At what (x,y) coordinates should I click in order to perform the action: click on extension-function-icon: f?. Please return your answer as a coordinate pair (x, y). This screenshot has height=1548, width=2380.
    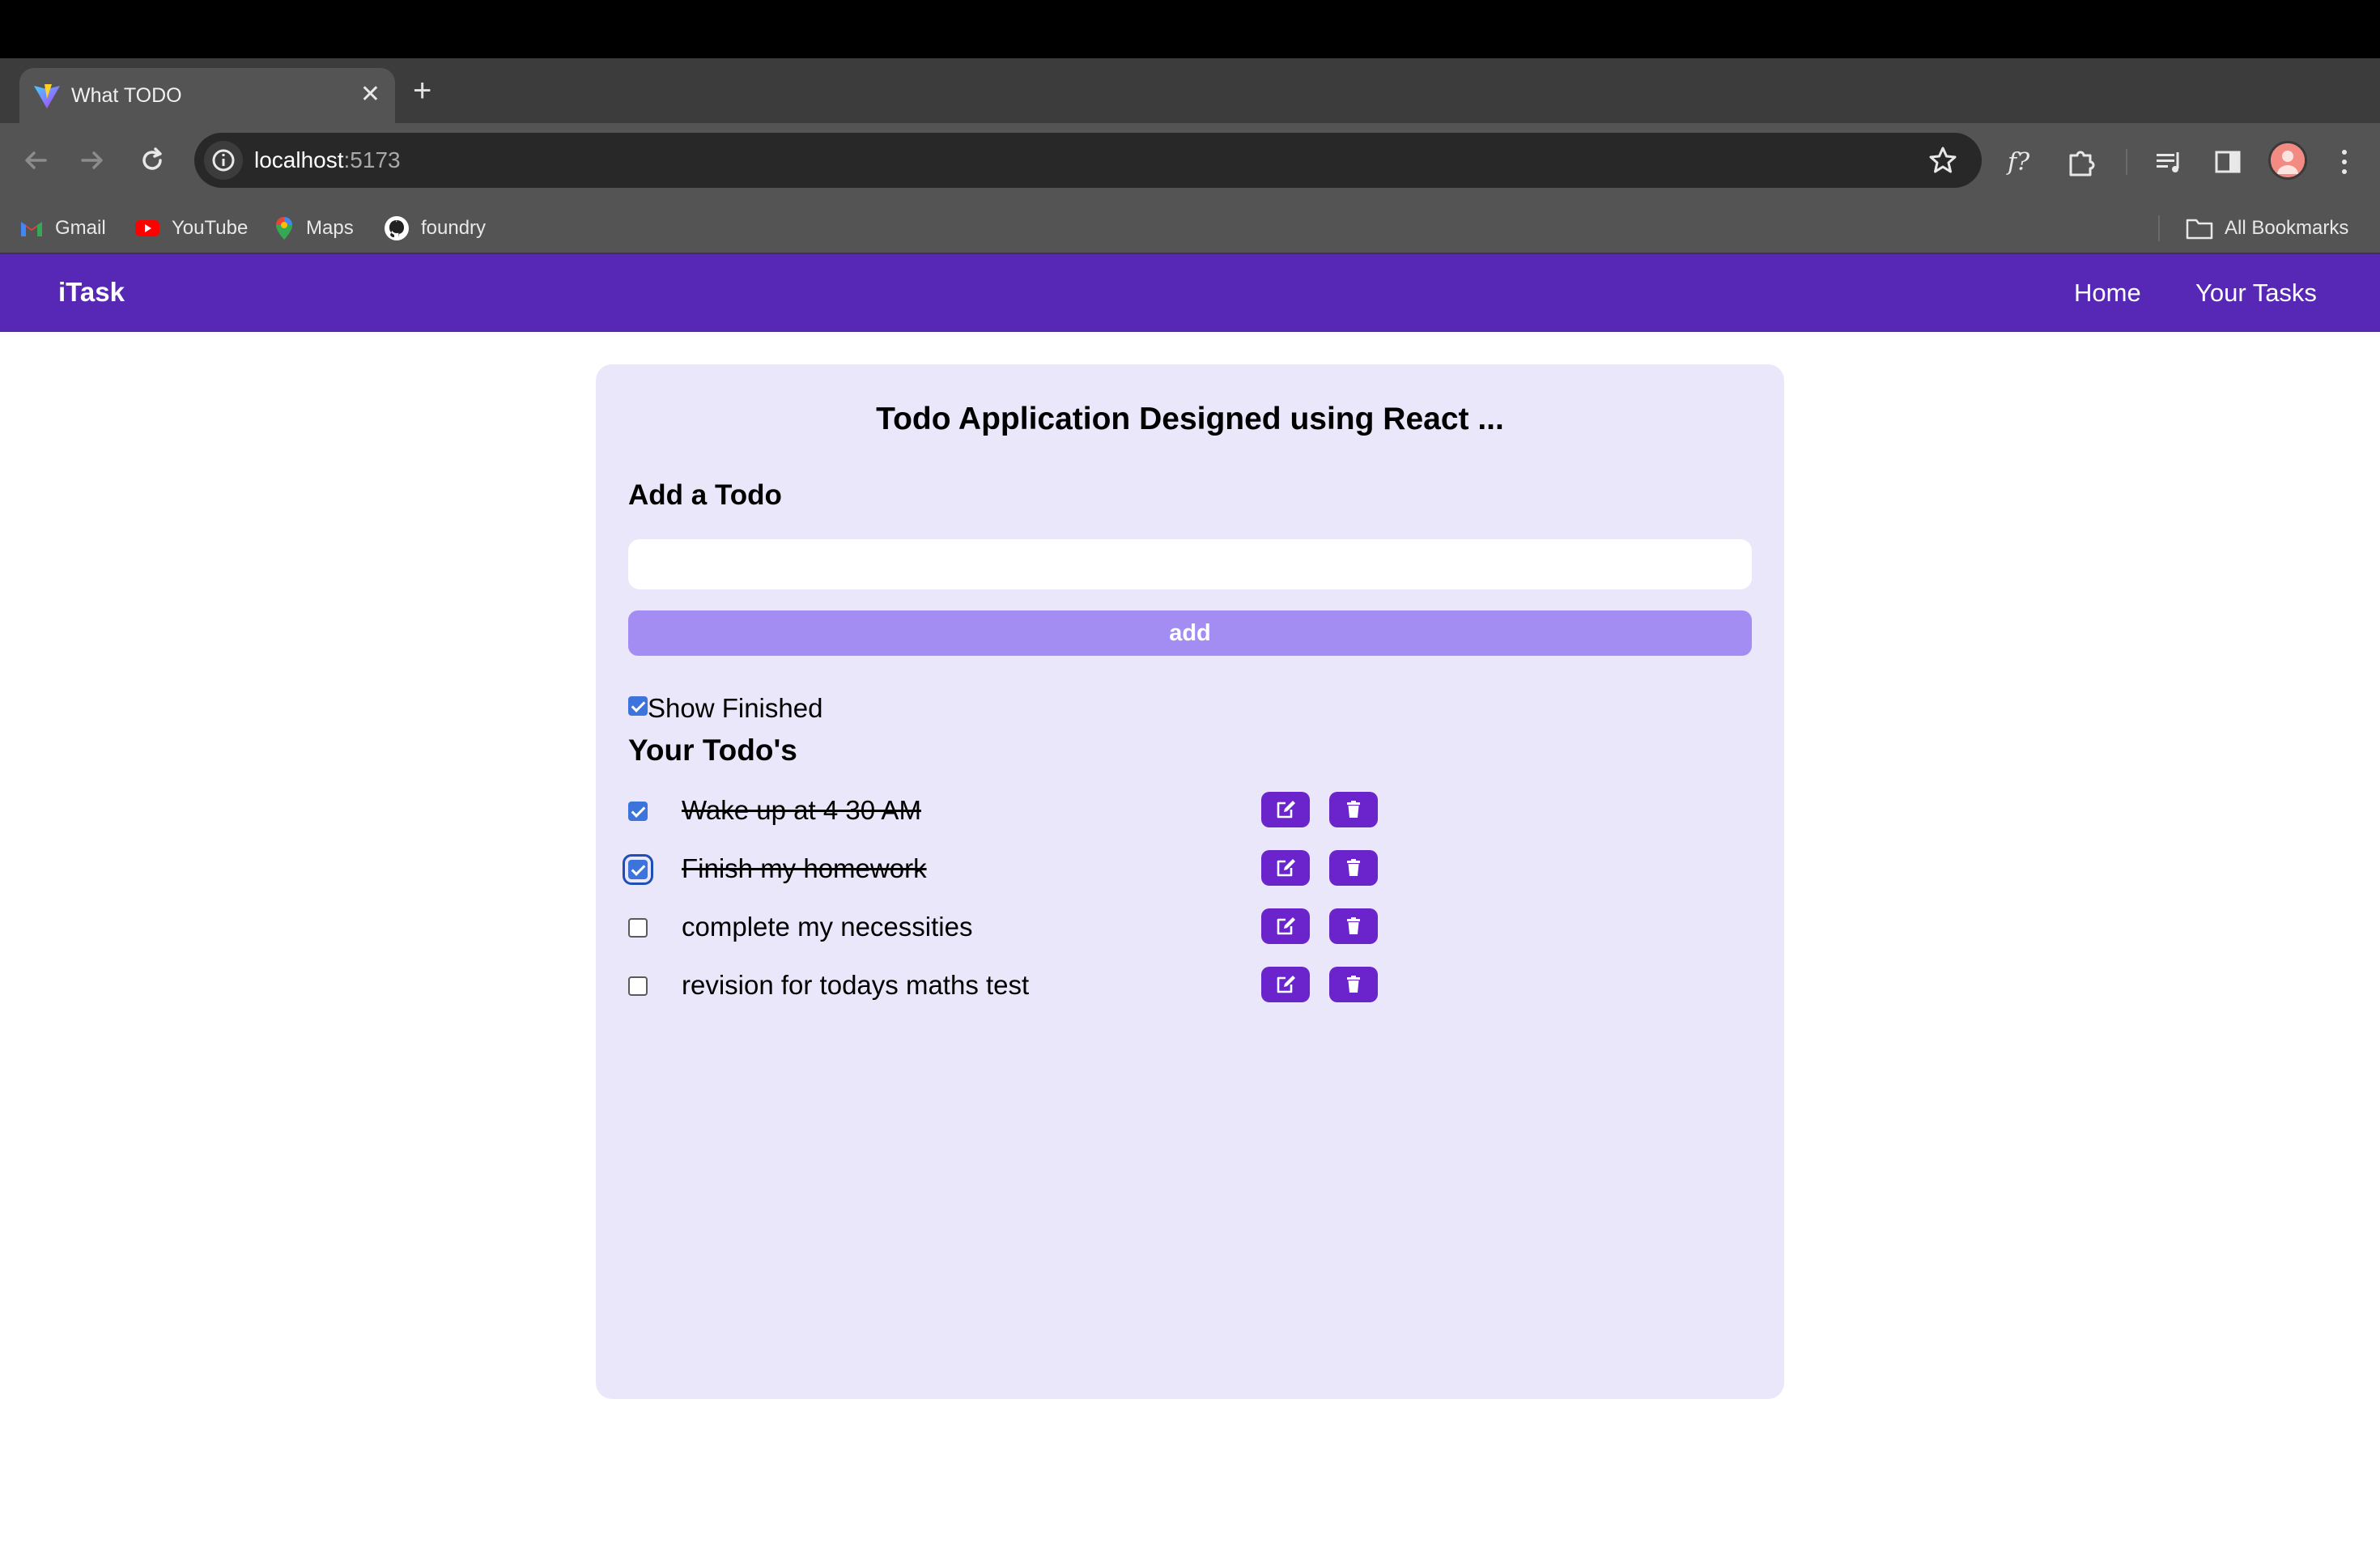
    Looking at the image, I should click on (2023, 161).